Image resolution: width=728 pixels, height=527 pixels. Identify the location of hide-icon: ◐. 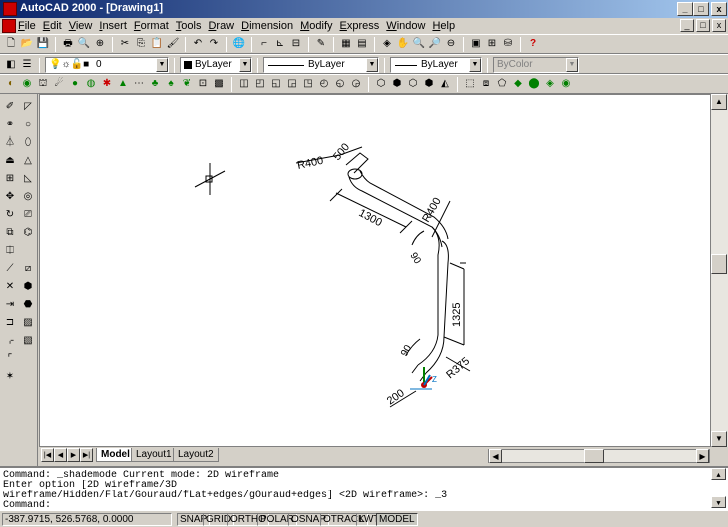
(11, 84).